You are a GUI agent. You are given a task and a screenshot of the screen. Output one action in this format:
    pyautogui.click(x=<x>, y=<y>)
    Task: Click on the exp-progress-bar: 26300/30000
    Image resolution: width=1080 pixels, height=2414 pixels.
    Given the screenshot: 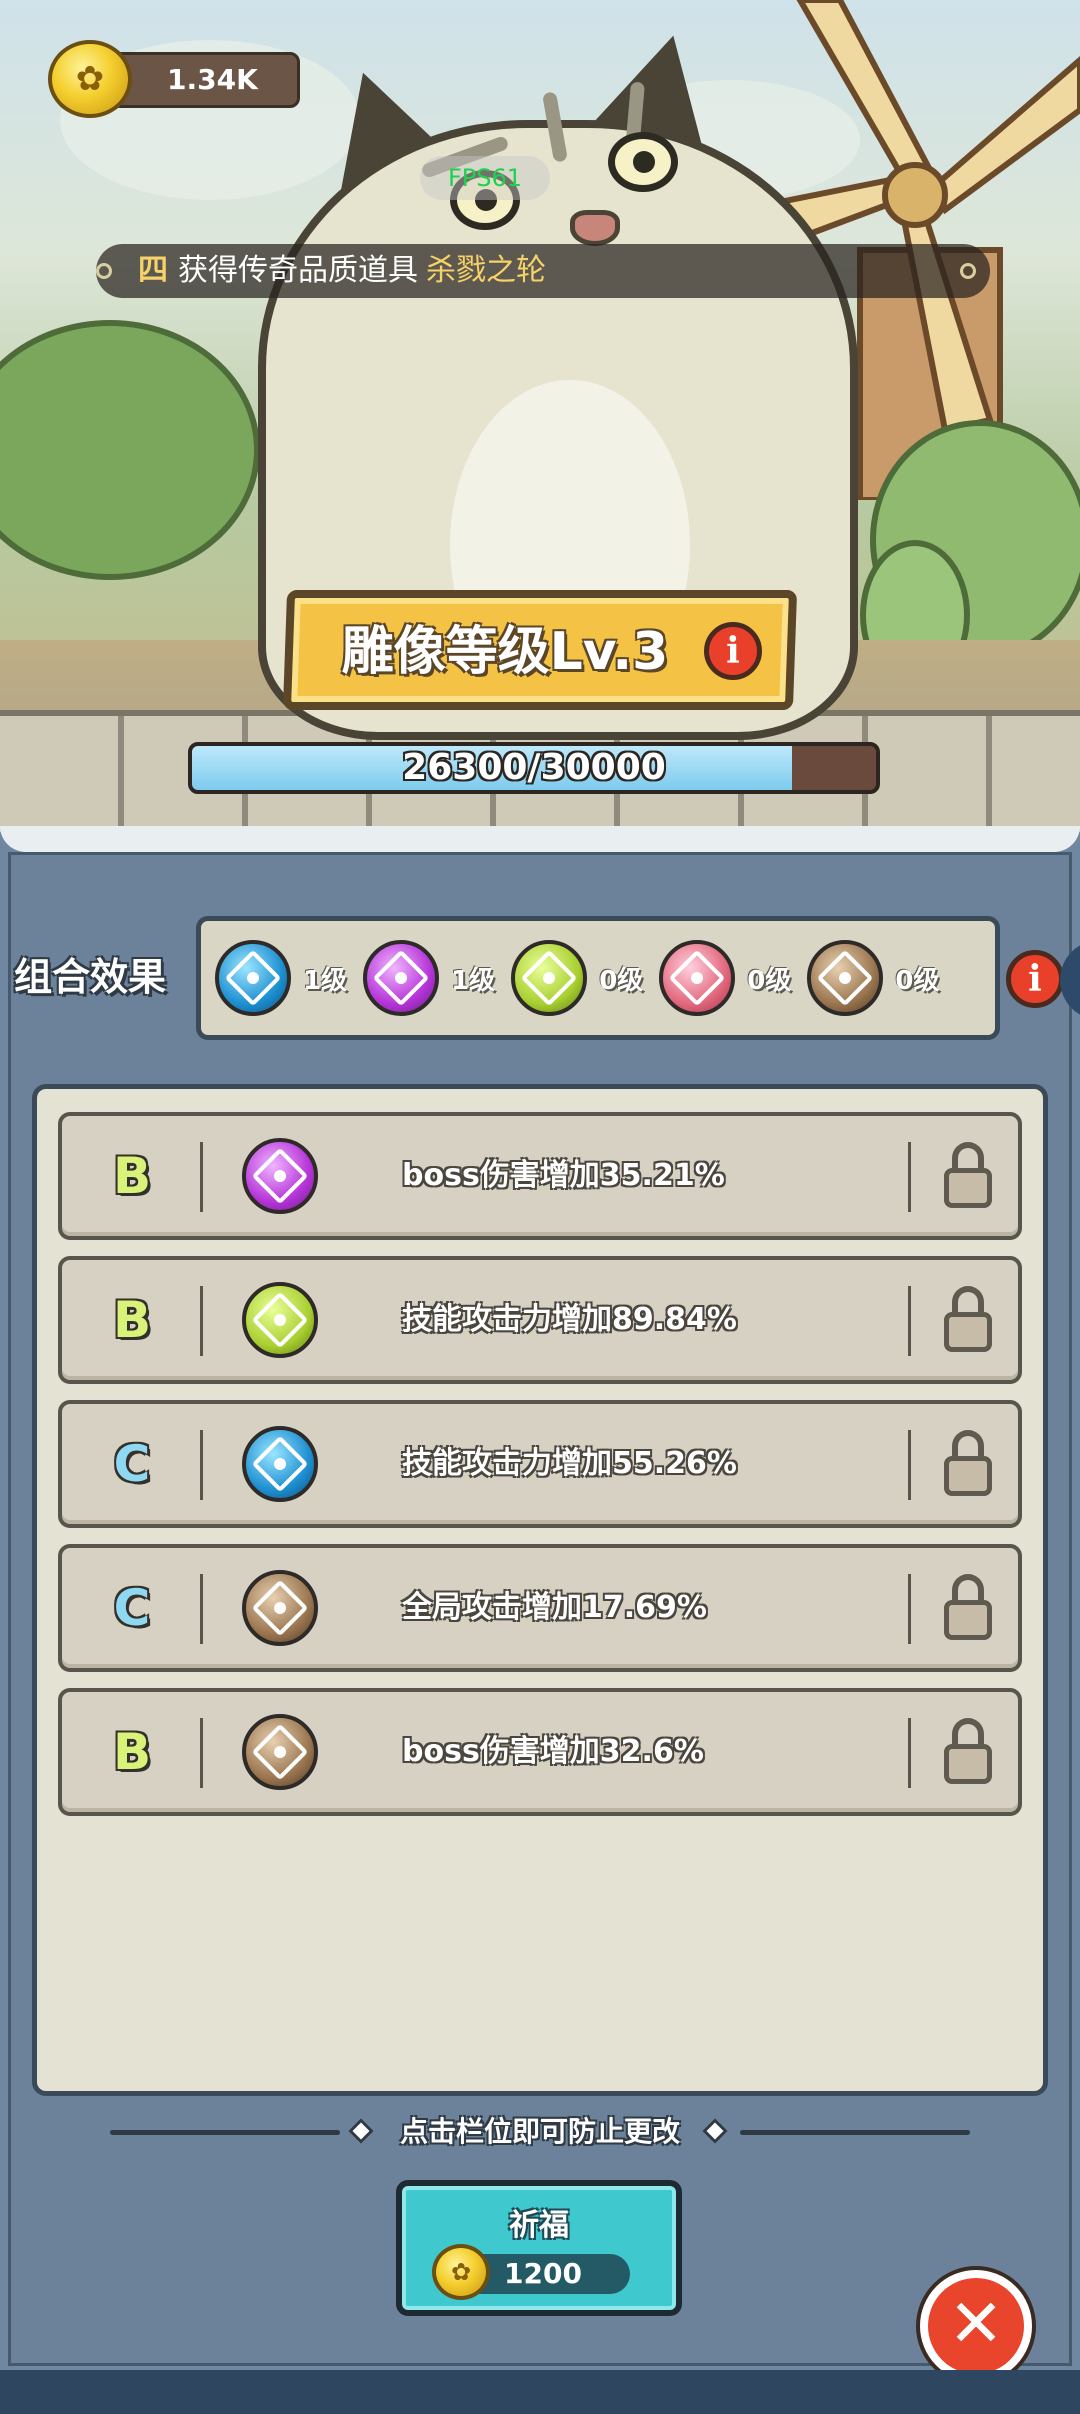 What is the action you would take?
    pyautogui.click(x=534, y=768)
    